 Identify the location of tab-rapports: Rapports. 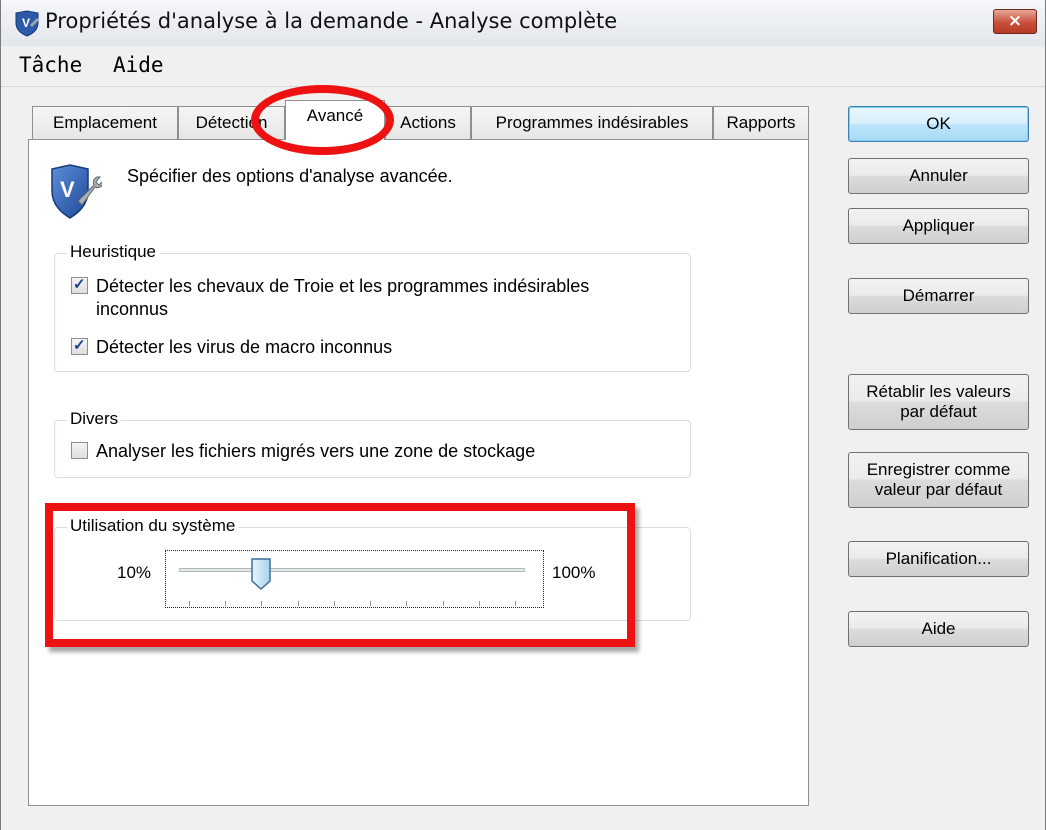
(761, 122).